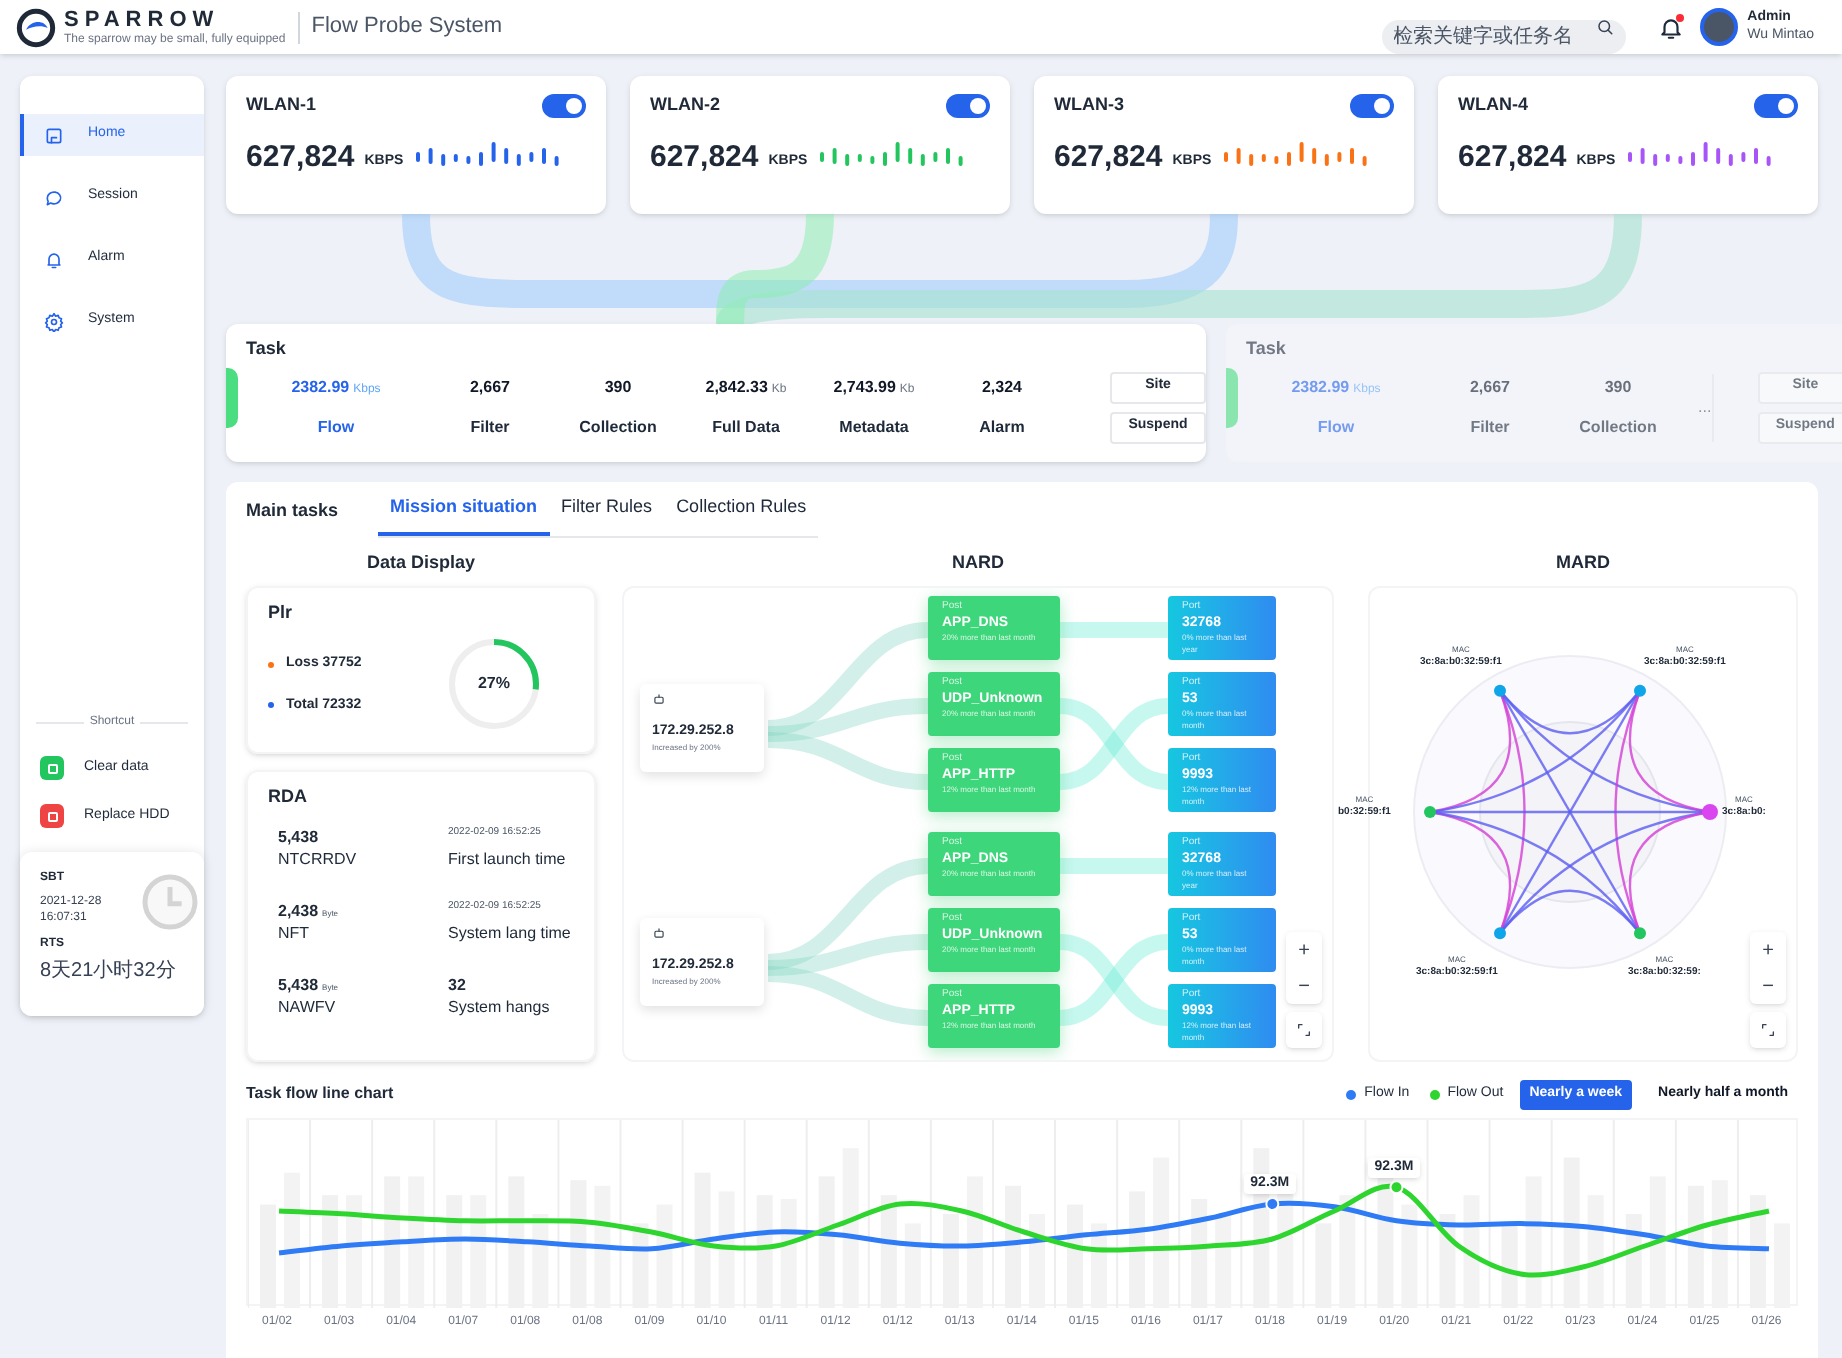 This screenshot has height=1358, width=1842. Describe the element at coordinates (299, 836) in the screenshot. I see `rda-value: 5,438` at that location.